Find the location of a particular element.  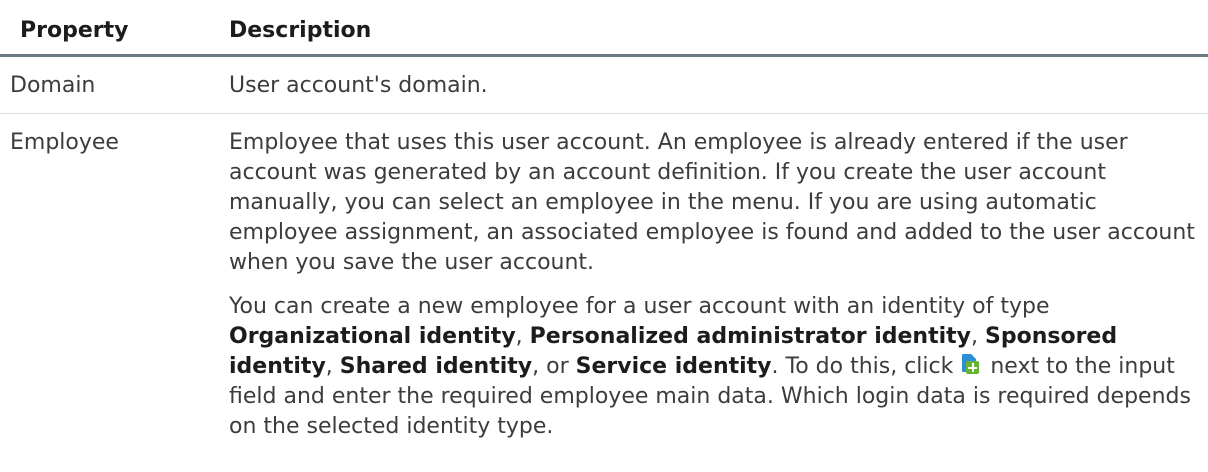

column-header-description: Description is located at coordinates (708, 28).